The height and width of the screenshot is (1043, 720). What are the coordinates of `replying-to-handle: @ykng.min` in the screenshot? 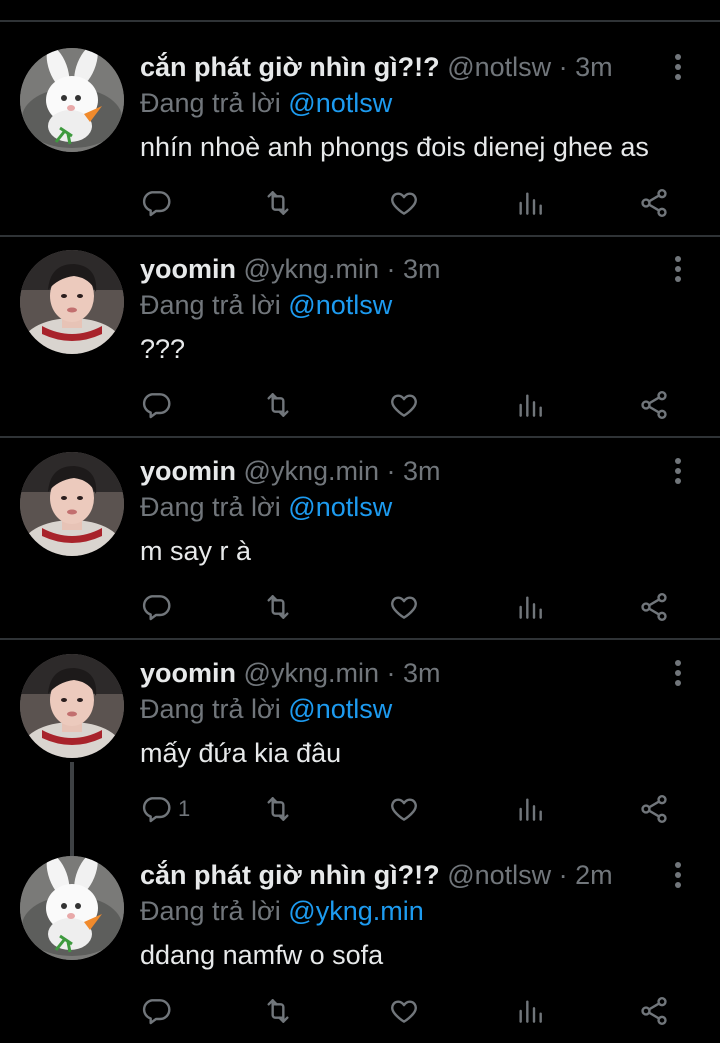 It's located at (355, 911).